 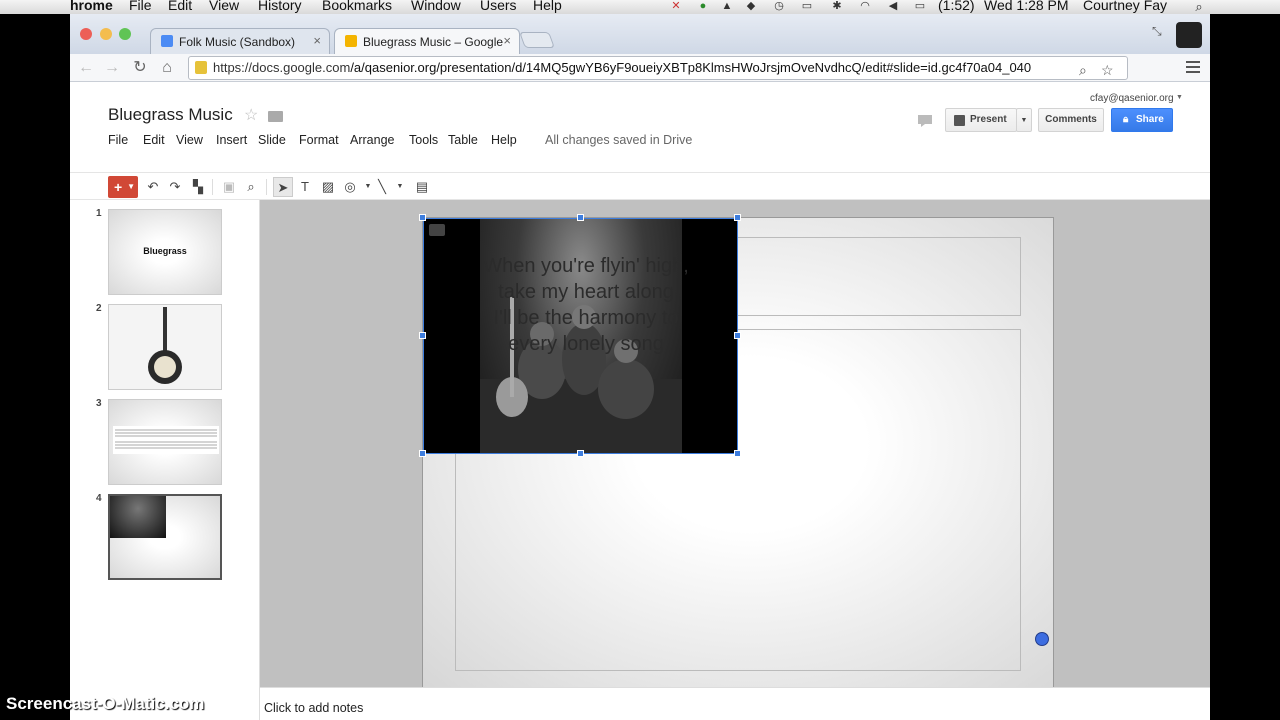 What do you see at coordinates (280, 6) in the screenshot?
I see `os-menu-history: History` at bounding box center [280, 6].